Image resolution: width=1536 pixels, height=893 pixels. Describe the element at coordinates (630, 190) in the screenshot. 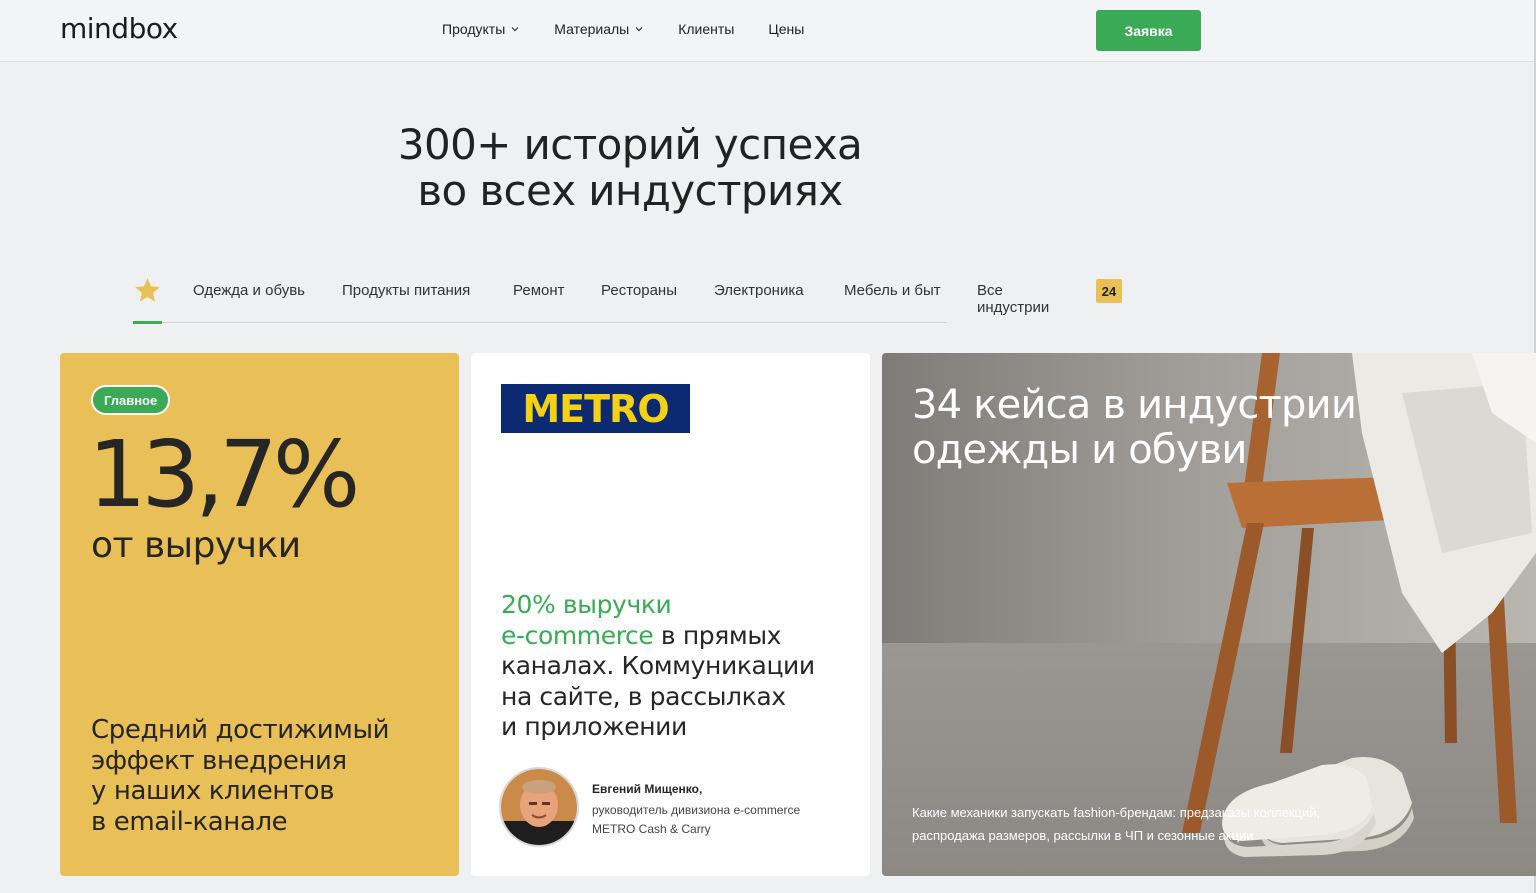

I see `page-title-line: во всех индустриях` at that location.